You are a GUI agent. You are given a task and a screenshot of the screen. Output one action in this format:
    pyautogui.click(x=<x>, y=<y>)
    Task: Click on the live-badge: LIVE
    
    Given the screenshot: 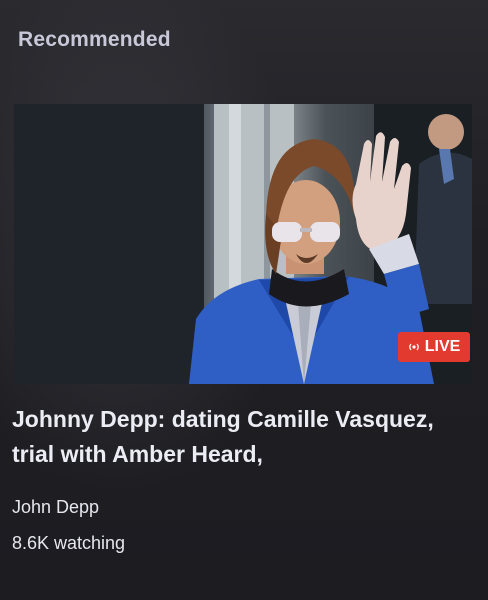 What is the action you would take?
    pyautogui.click(x=434, y=347)
    